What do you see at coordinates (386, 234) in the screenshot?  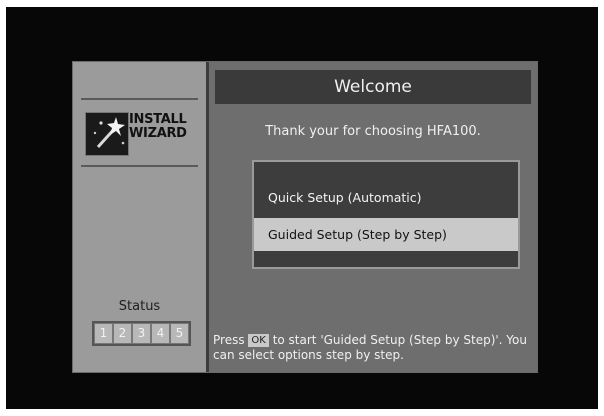 I see `menu-item-guided-setup: Guided Setup (Step by Step)` at bounding box center [386, 234].